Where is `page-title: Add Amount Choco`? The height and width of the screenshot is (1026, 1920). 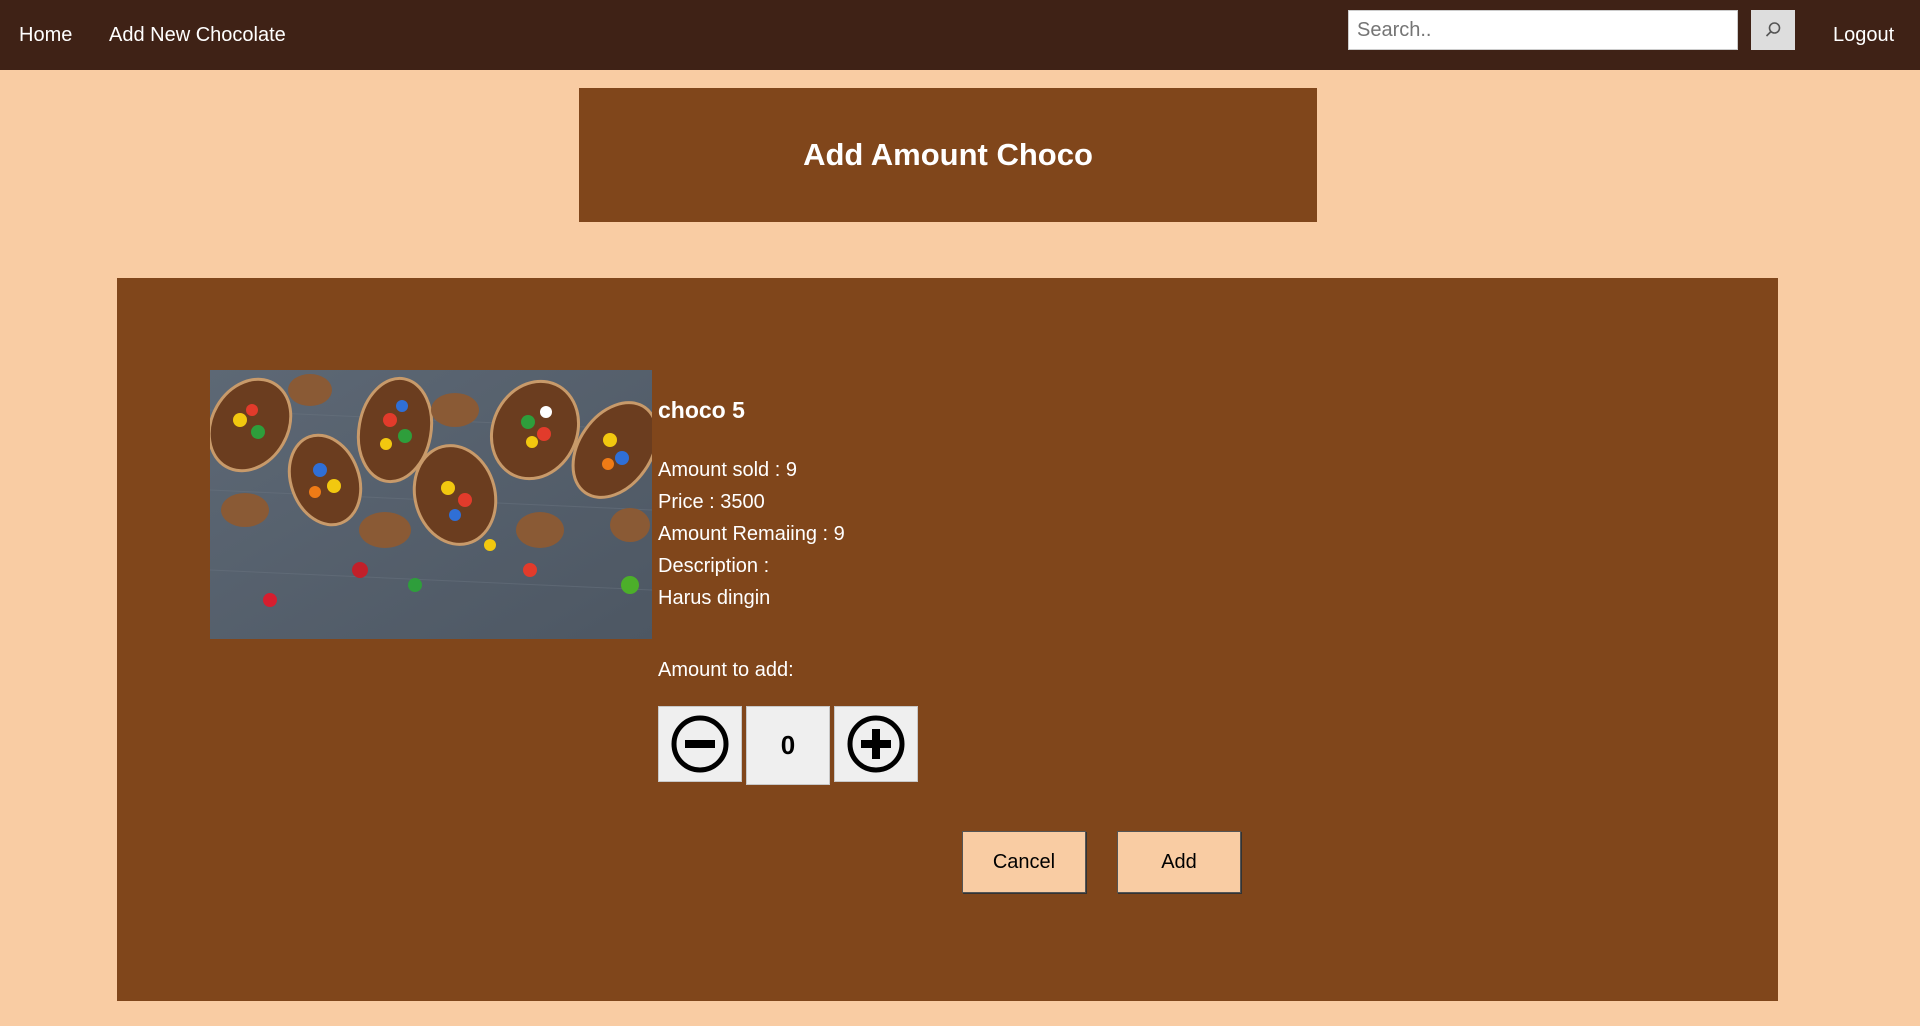 page-title: Add Amount Choco is located at coordinates (948, 154).